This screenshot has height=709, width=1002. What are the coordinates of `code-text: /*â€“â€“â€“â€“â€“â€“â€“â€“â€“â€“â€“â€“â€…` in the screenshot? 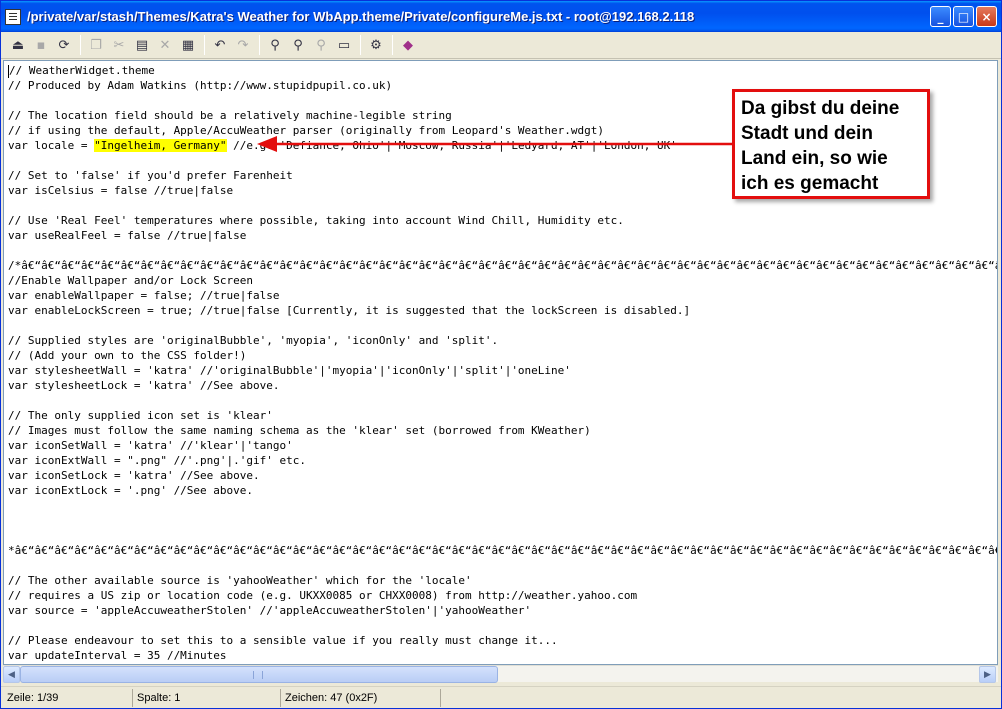 It's located at (503, 265).